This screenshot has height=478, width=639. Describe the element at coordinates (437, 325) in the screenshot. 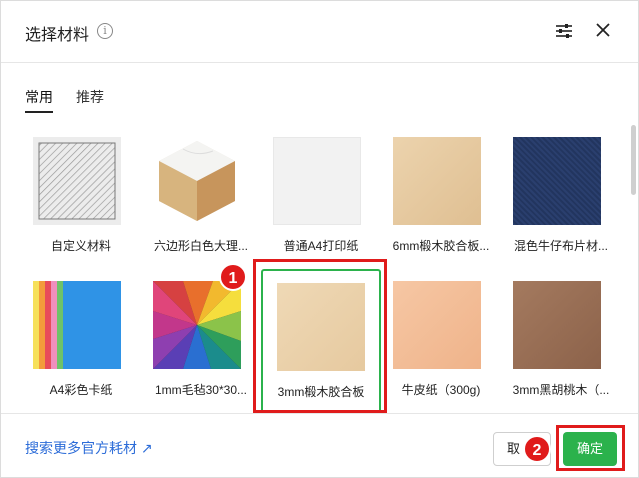

I see `kraft-paper-thumb` at that location.